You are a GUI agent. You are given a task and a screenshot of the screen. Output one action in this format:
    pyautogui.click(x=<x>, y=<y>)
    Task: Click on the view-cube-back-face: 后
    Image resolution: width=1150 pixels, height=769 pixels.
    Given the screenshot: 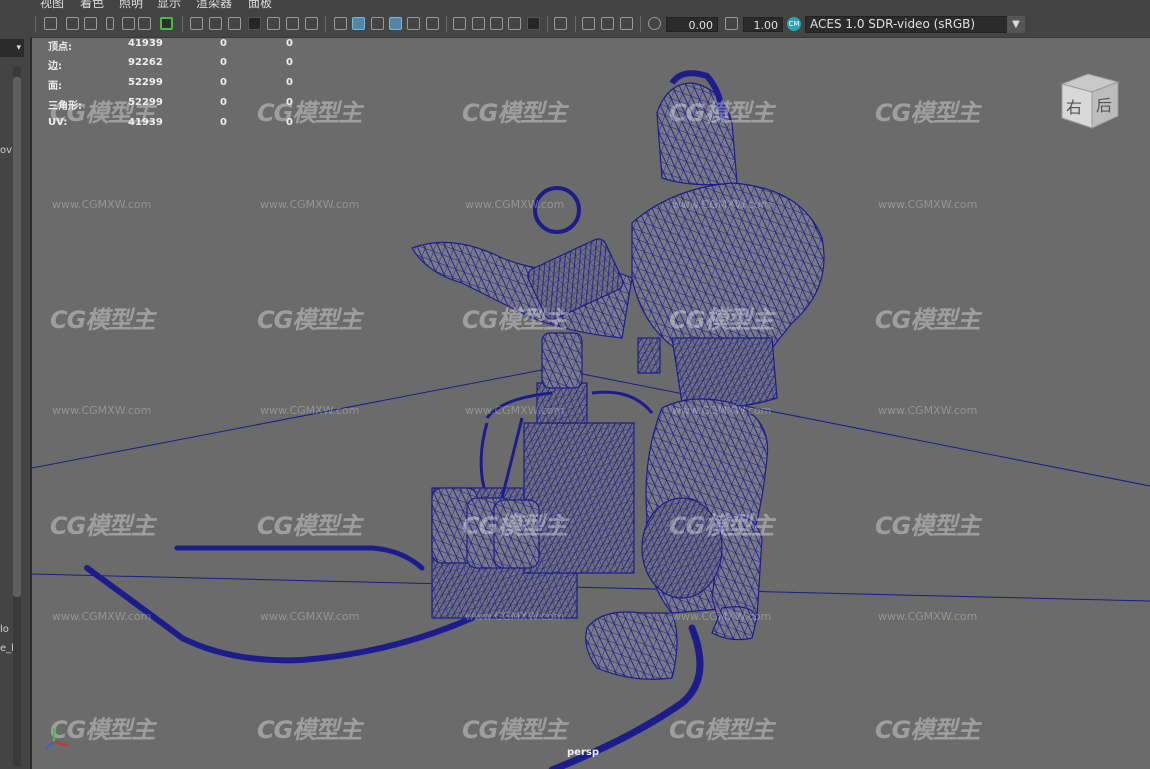 What is the action you would take?
    pyautogui.click(x=1104, y=104)
    